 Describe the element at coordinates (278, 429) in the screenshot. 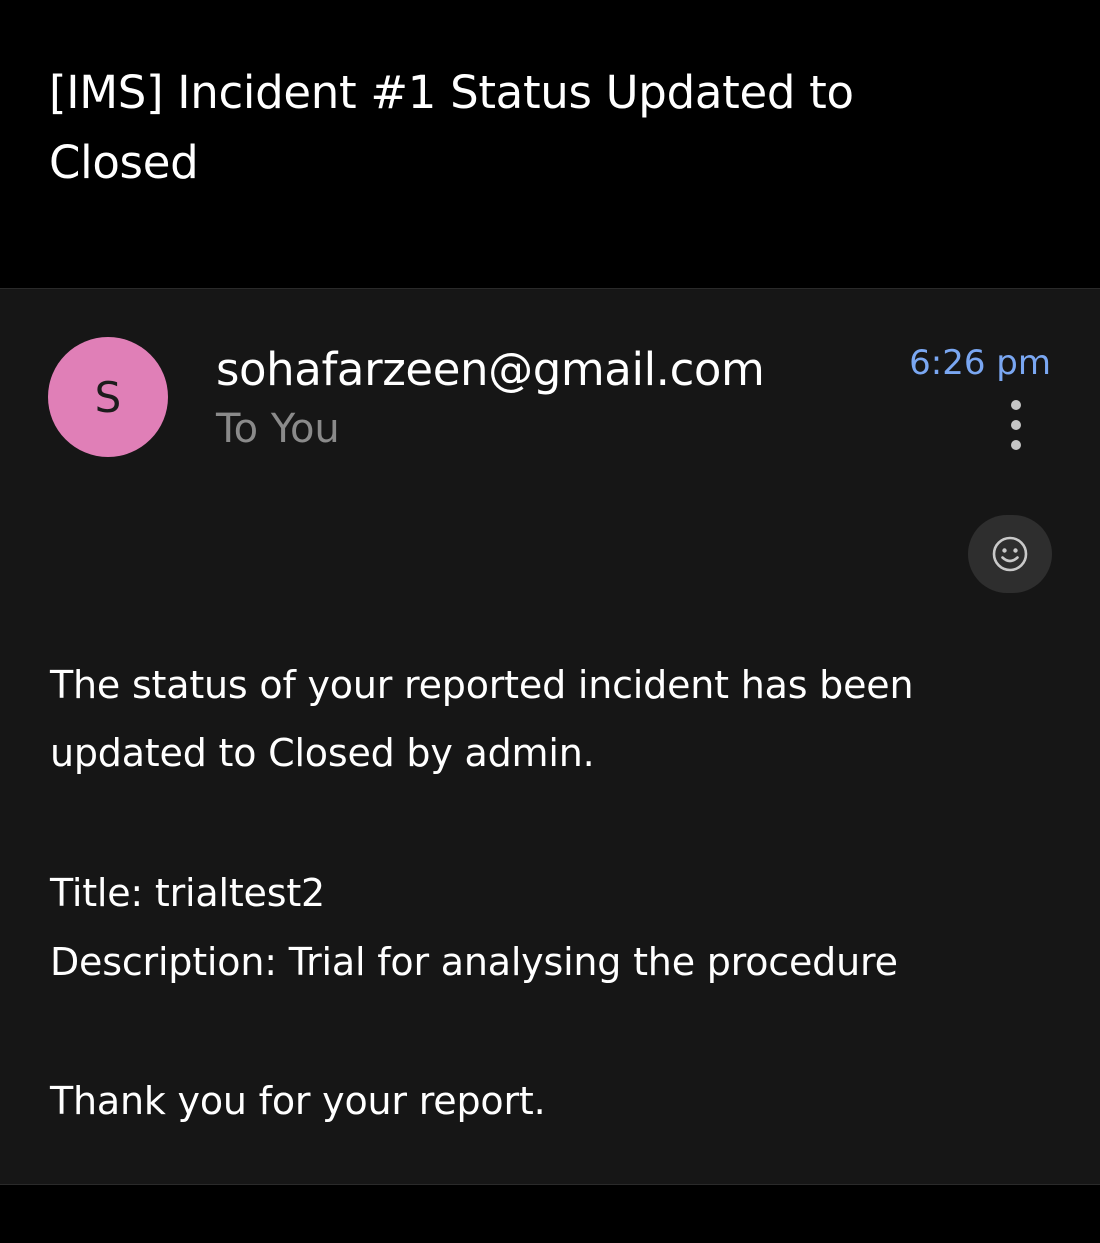

I see `recipient-label: To You` at that location.